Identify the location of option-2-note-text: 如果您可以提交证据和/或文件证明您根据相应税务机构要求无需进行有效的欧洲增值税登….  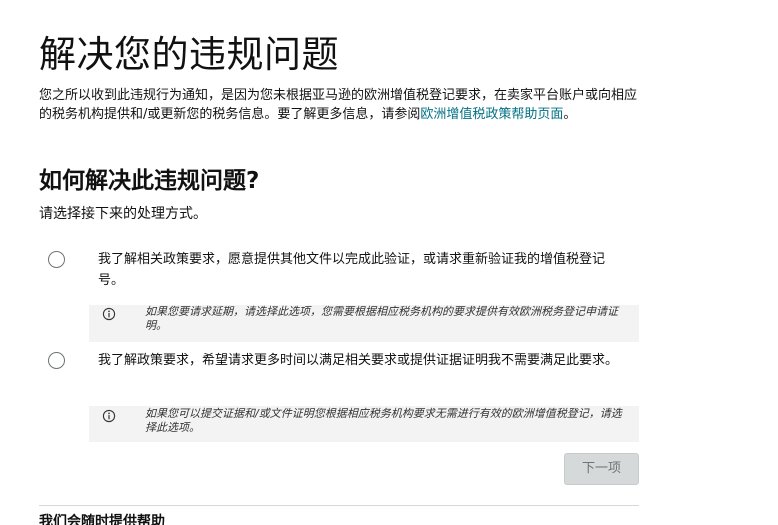
(383, 420).